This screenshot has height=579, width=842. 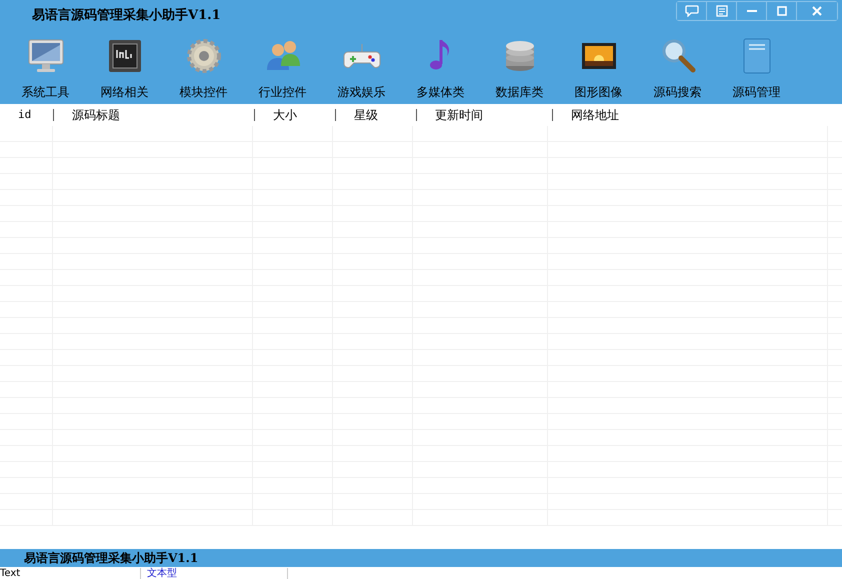 I want to click on window-title: 易语言源码管理采集小助手V1.1, so click(x=126, y=15).